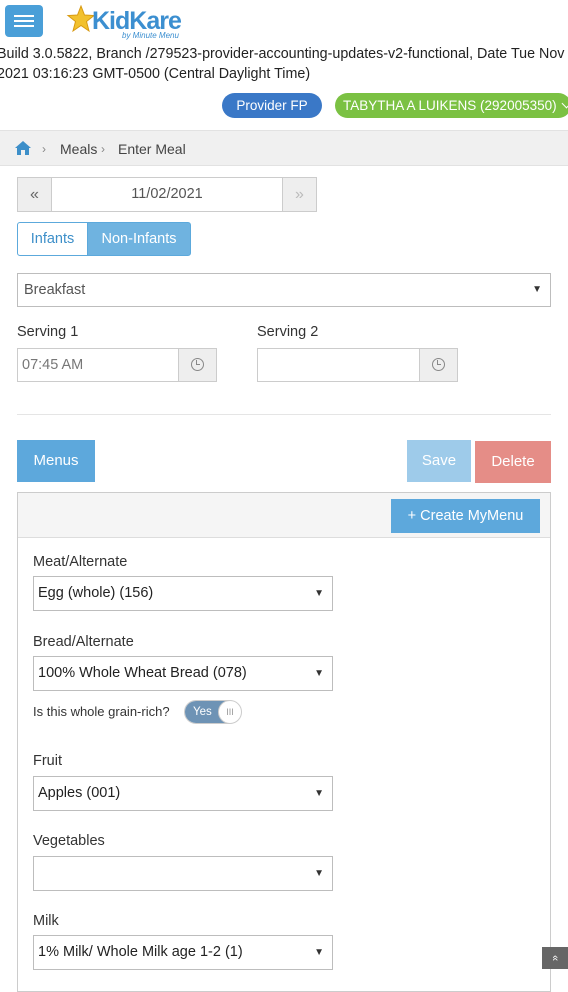  What do you see at coordinates (83, 642) in the screenshot?
I see `bread-label: Bread/Alternate` at bounding box center [83, 642].